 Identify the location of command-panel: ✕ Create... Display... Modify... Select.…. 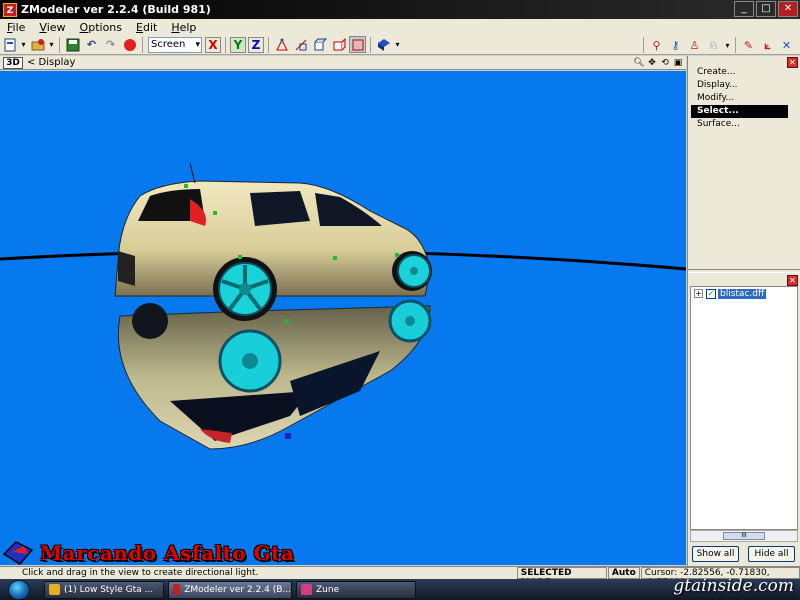
(743, 311).